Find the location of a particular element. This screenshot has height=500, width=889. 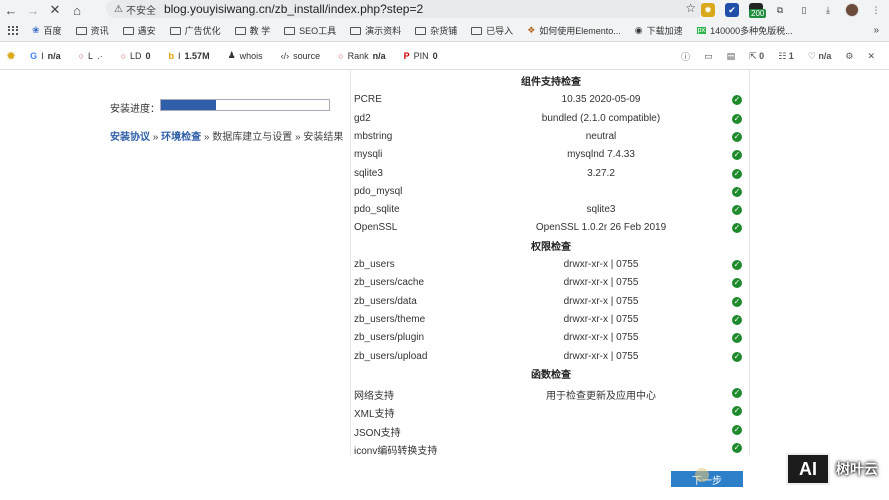

bookmark-folder: 广告优化 is located at coordinates (195, 30).